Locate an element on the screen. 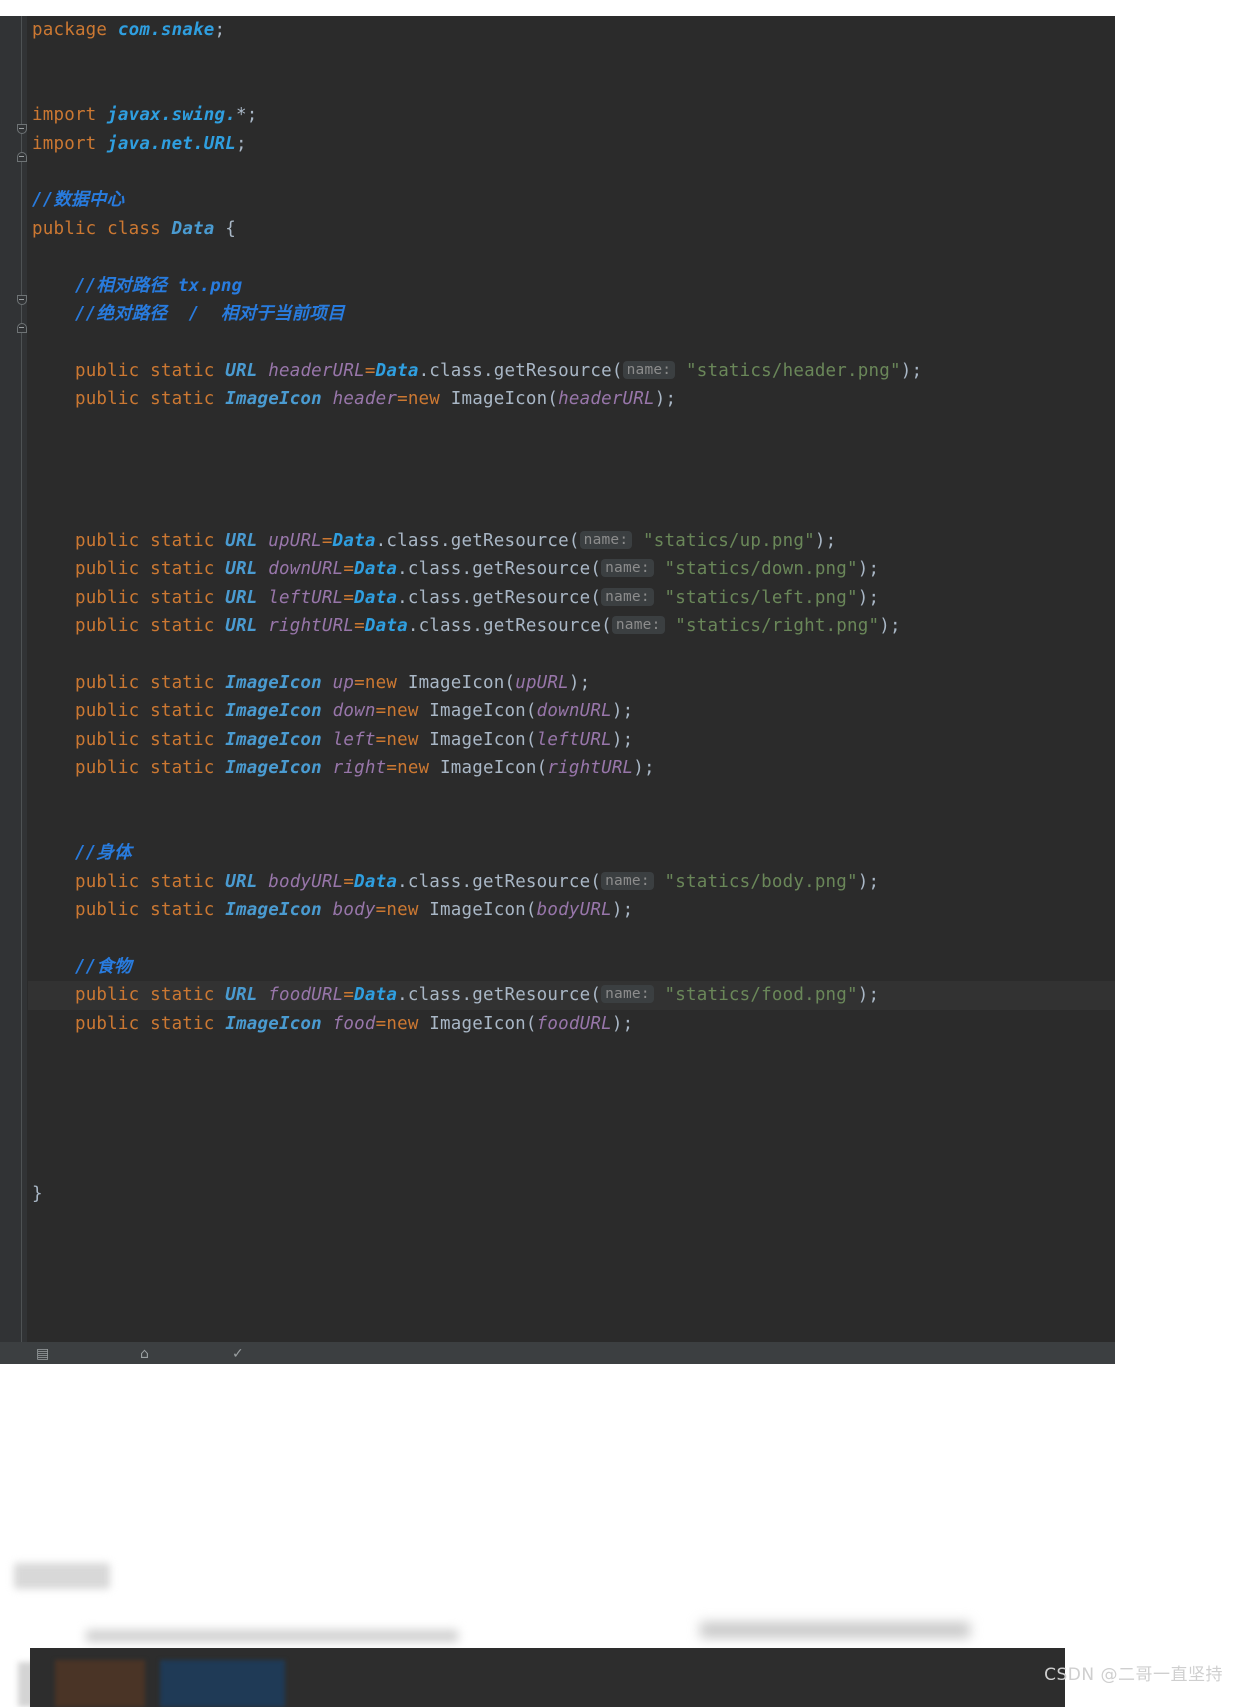 The width and height of the screenshot is (1245, 1707). code-token: "statics/up.png" is located at coordinates (729, 541).